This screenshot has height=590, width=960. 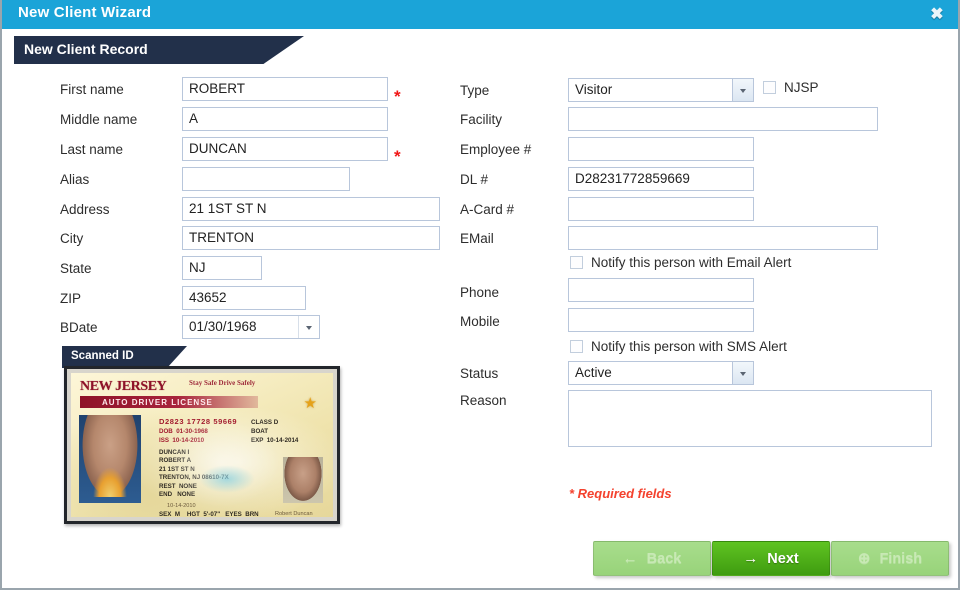 I want to click on back-button-label: Back, so click(x=664, y=558).